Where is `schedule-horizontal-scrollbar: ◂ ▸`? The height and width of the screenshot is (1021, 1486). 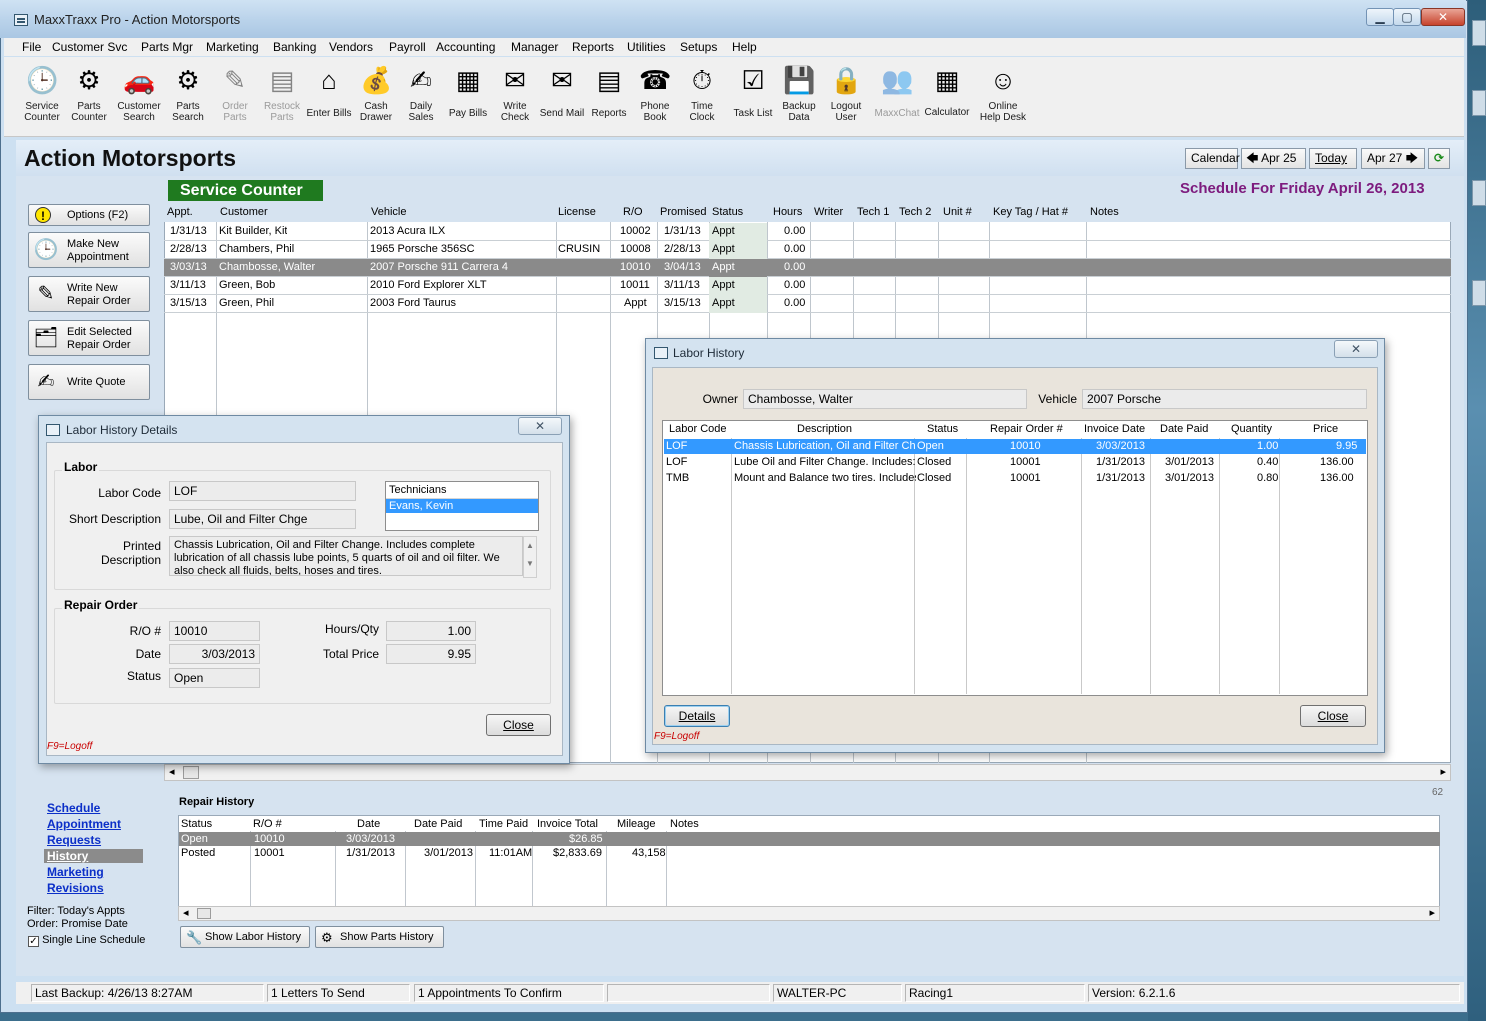 schedule-horizontal-scrollbar: ◂ ▸ is located at coordinates (807, 772).